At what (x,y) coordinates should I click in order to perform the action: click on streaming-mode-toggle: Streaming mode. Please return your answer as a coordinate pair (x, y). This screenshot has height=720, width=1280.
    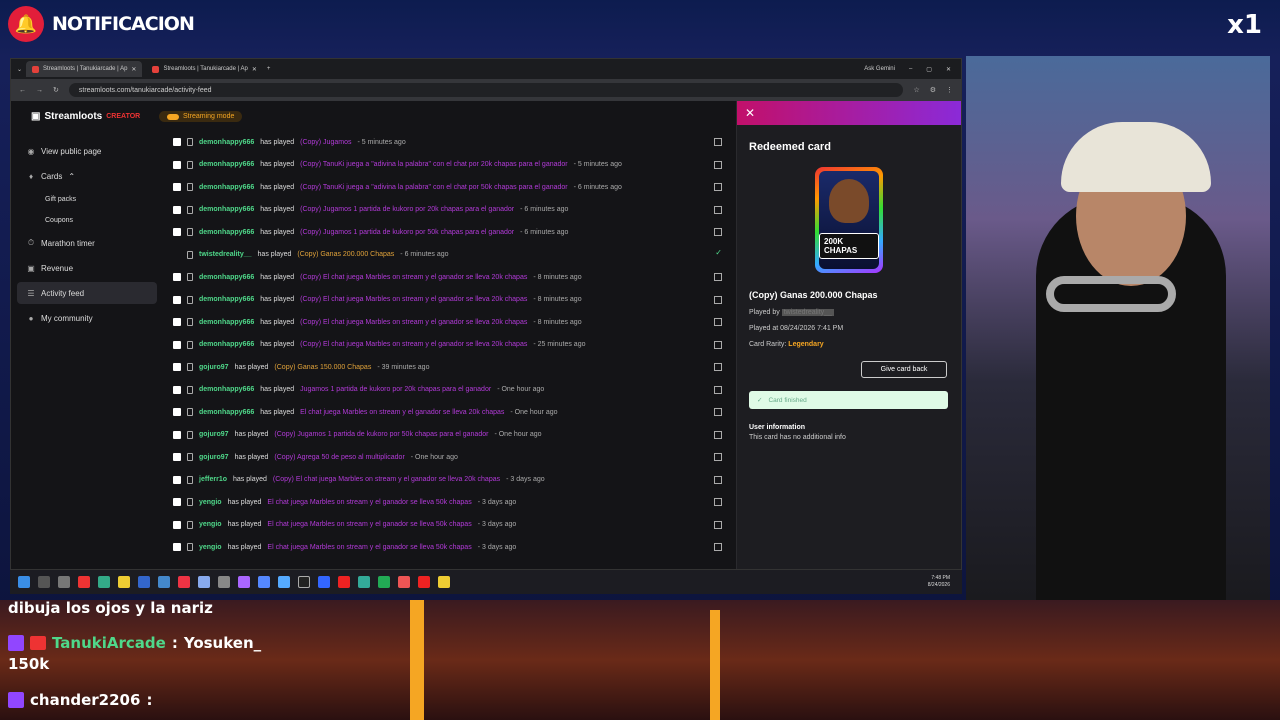
    Looking at the image, I should click on (201, 116).